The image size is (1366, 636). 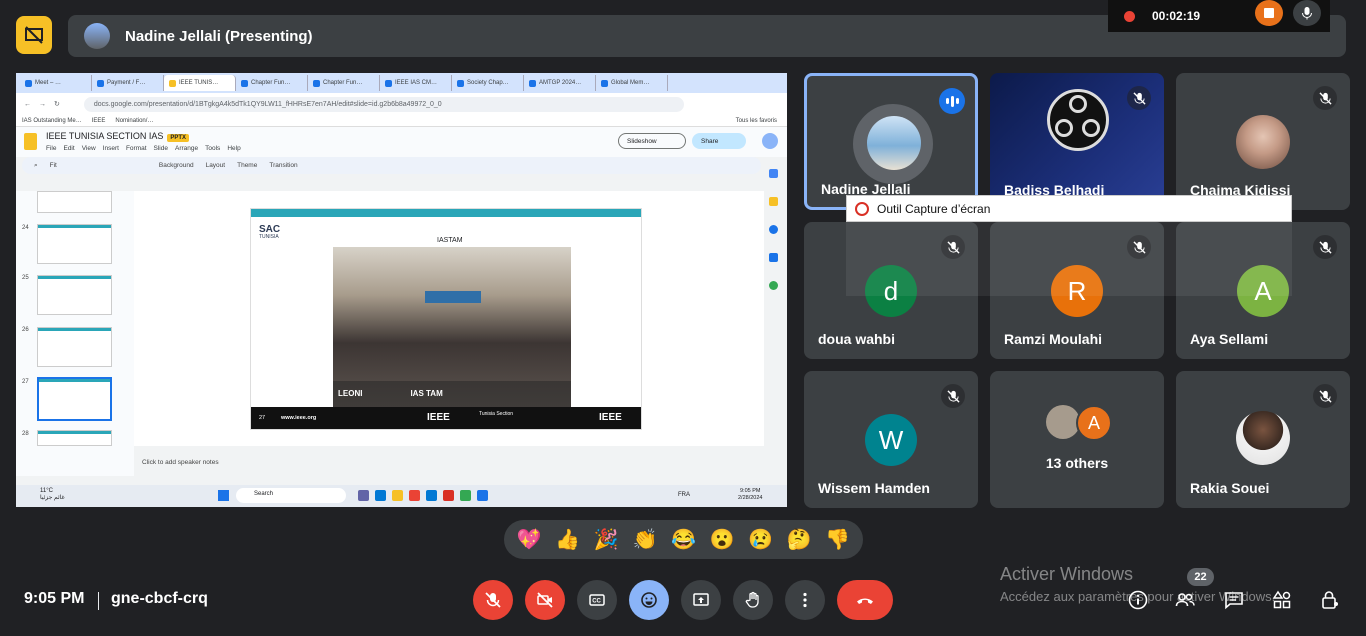 What do you see at coordinates (1330, 600) in the screenshot?
I see `host-controls-button` at bounding box center [1330, 600].